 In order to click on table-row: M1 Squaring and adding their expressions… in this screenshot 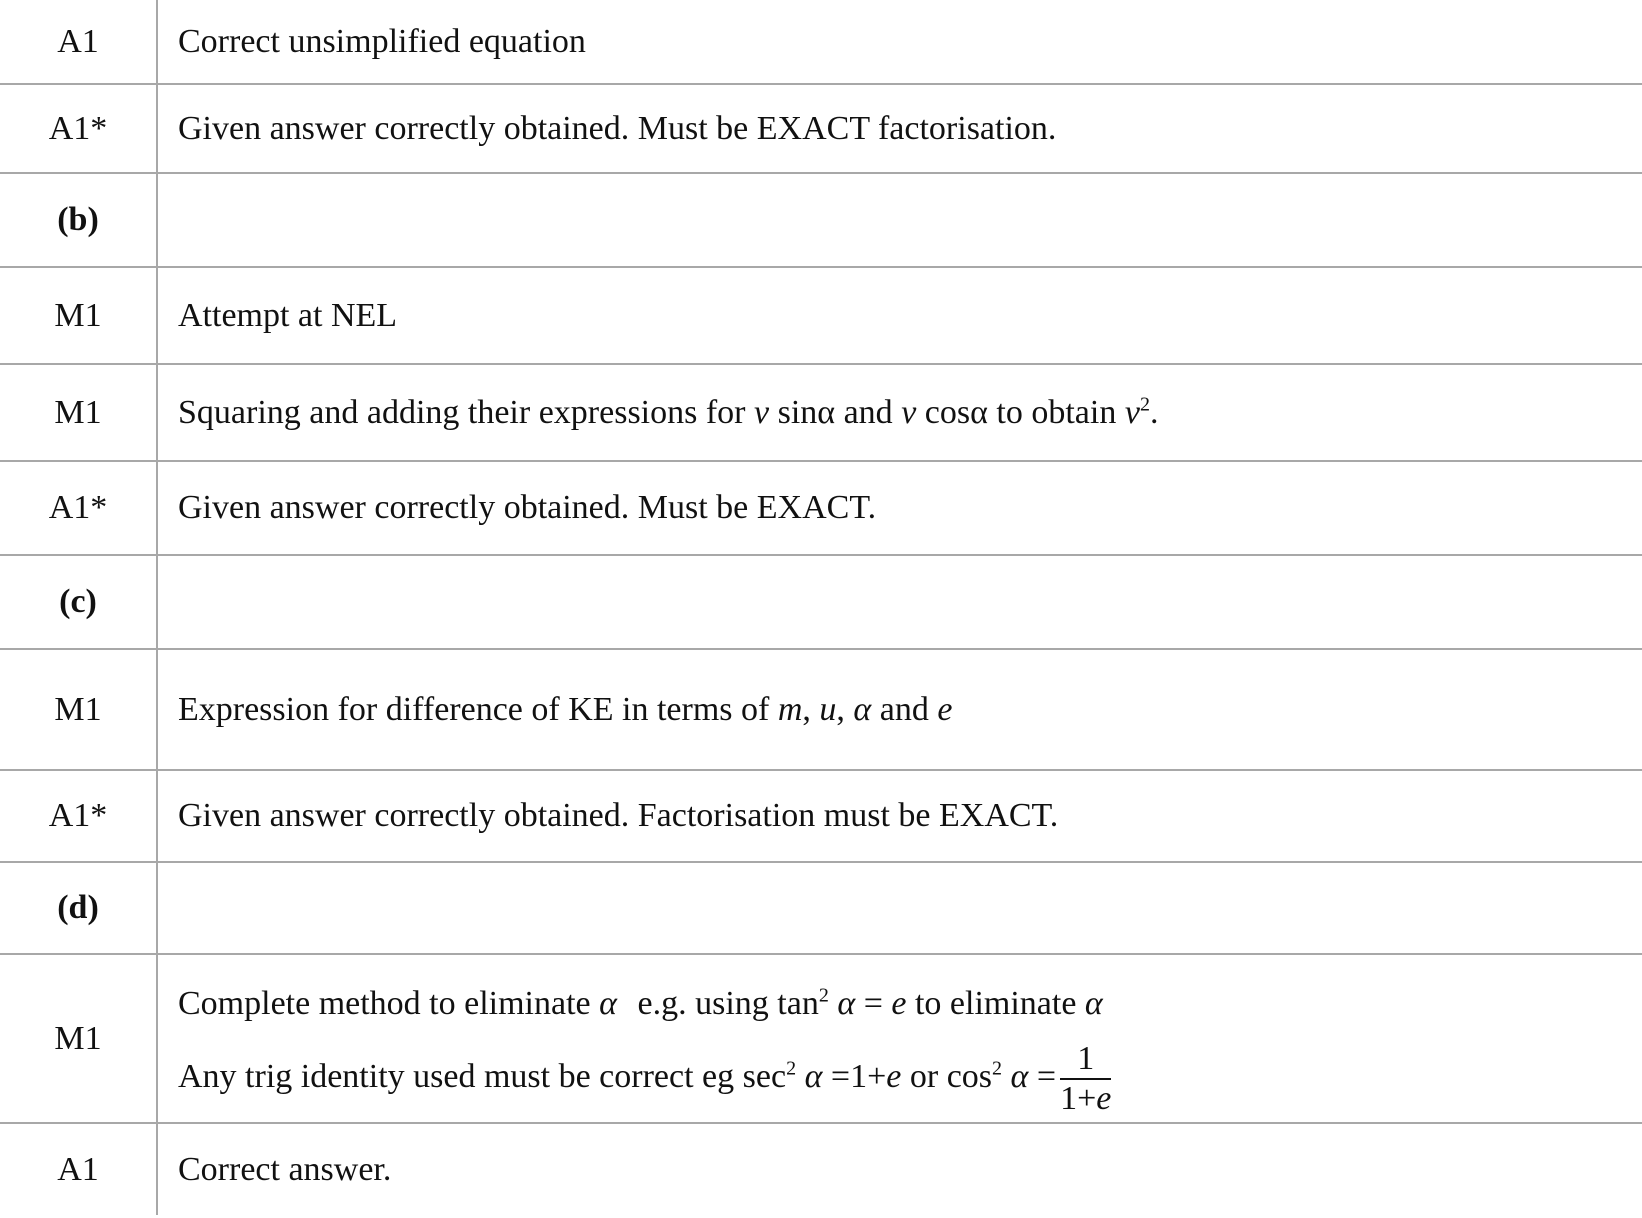, I will do `click(821, 413)`.